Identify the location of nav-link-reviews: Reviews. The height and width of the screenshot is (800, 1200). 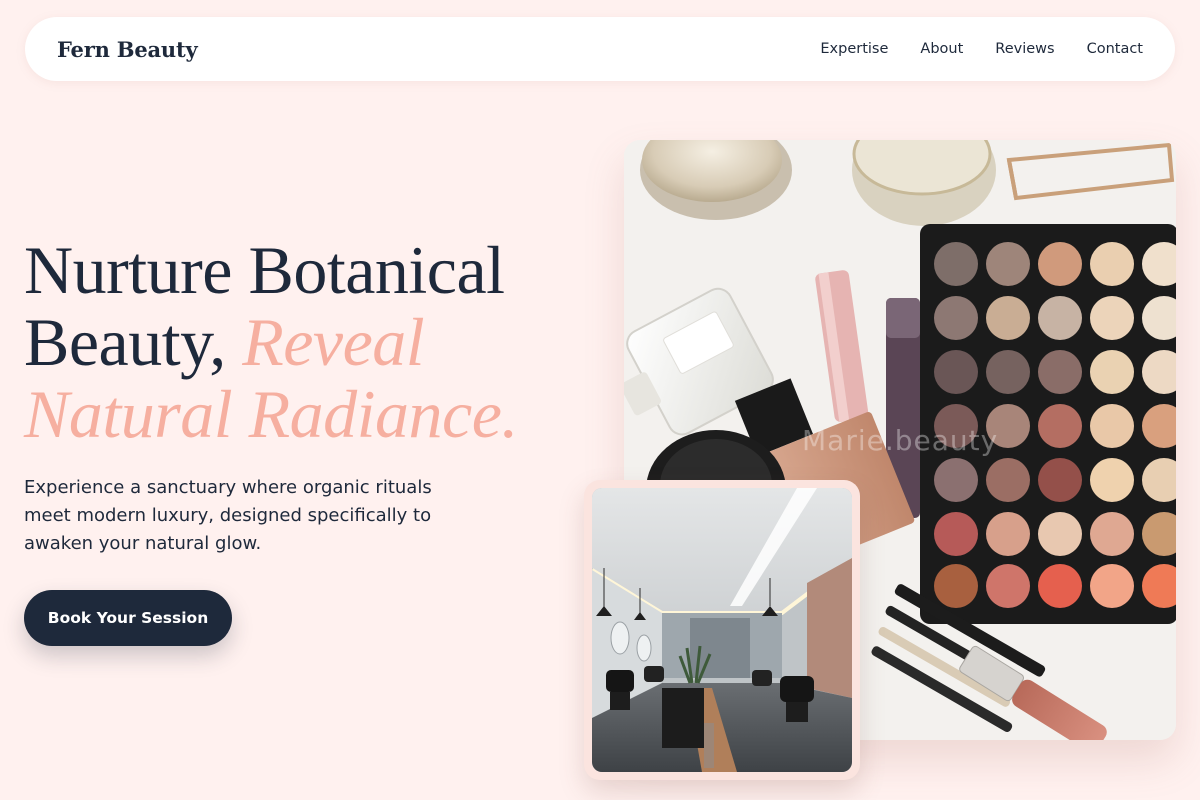
(1024, 49).